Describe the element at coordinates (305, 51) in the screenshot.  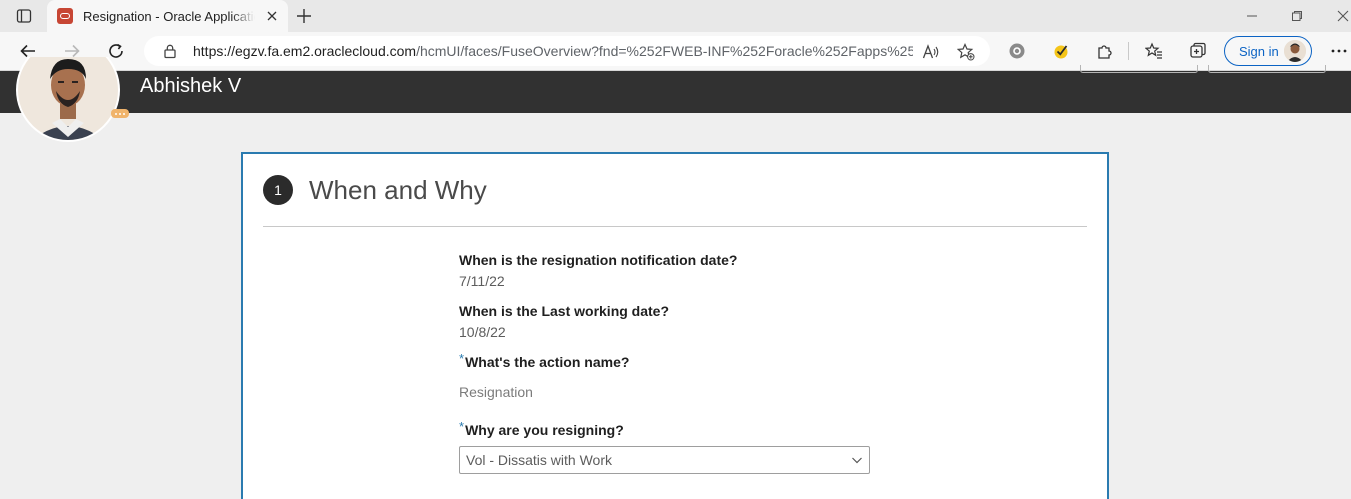
I see `url-host: https://egzv.fa.em2.oraclecloud.com` at that location.